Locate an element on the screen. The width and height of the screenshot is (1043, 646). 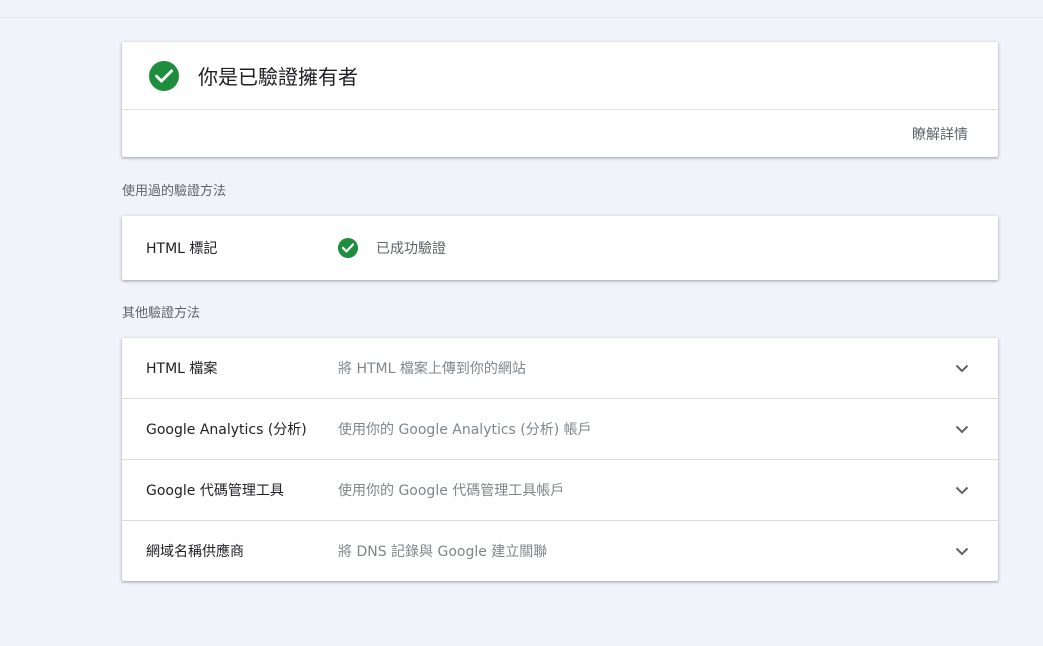
method-description: 將 HTML 檔案上傳到你的網站 is located at coordinates (432, 369).